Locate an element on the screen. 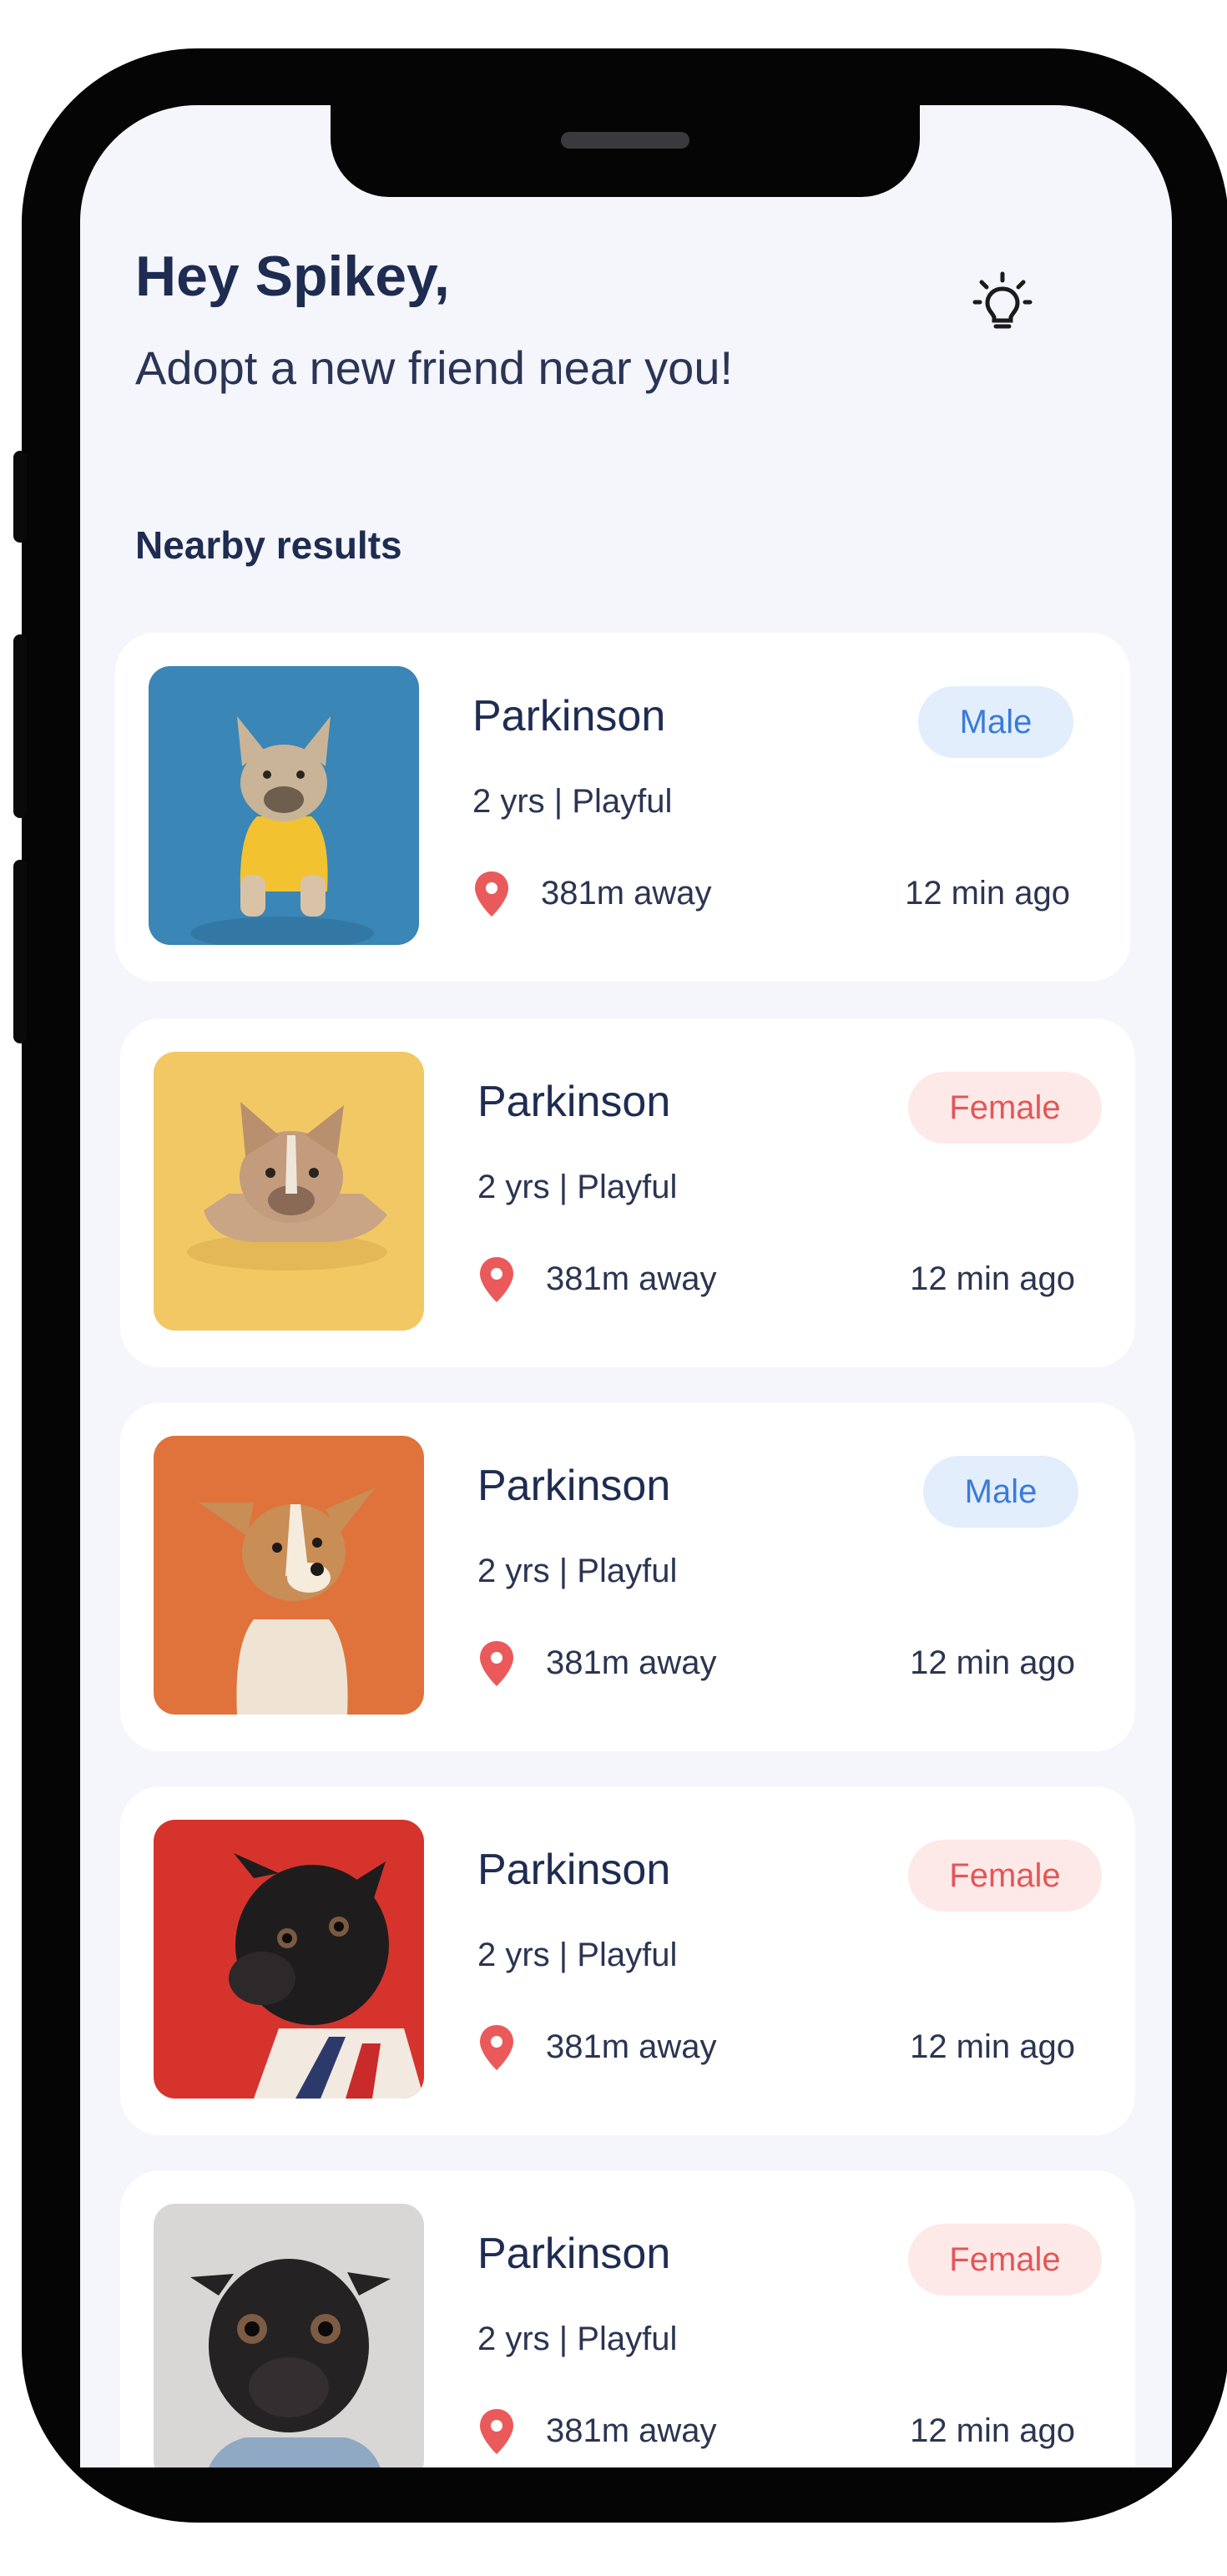  section-title: Nearby results is located at coordinates (268, 545).